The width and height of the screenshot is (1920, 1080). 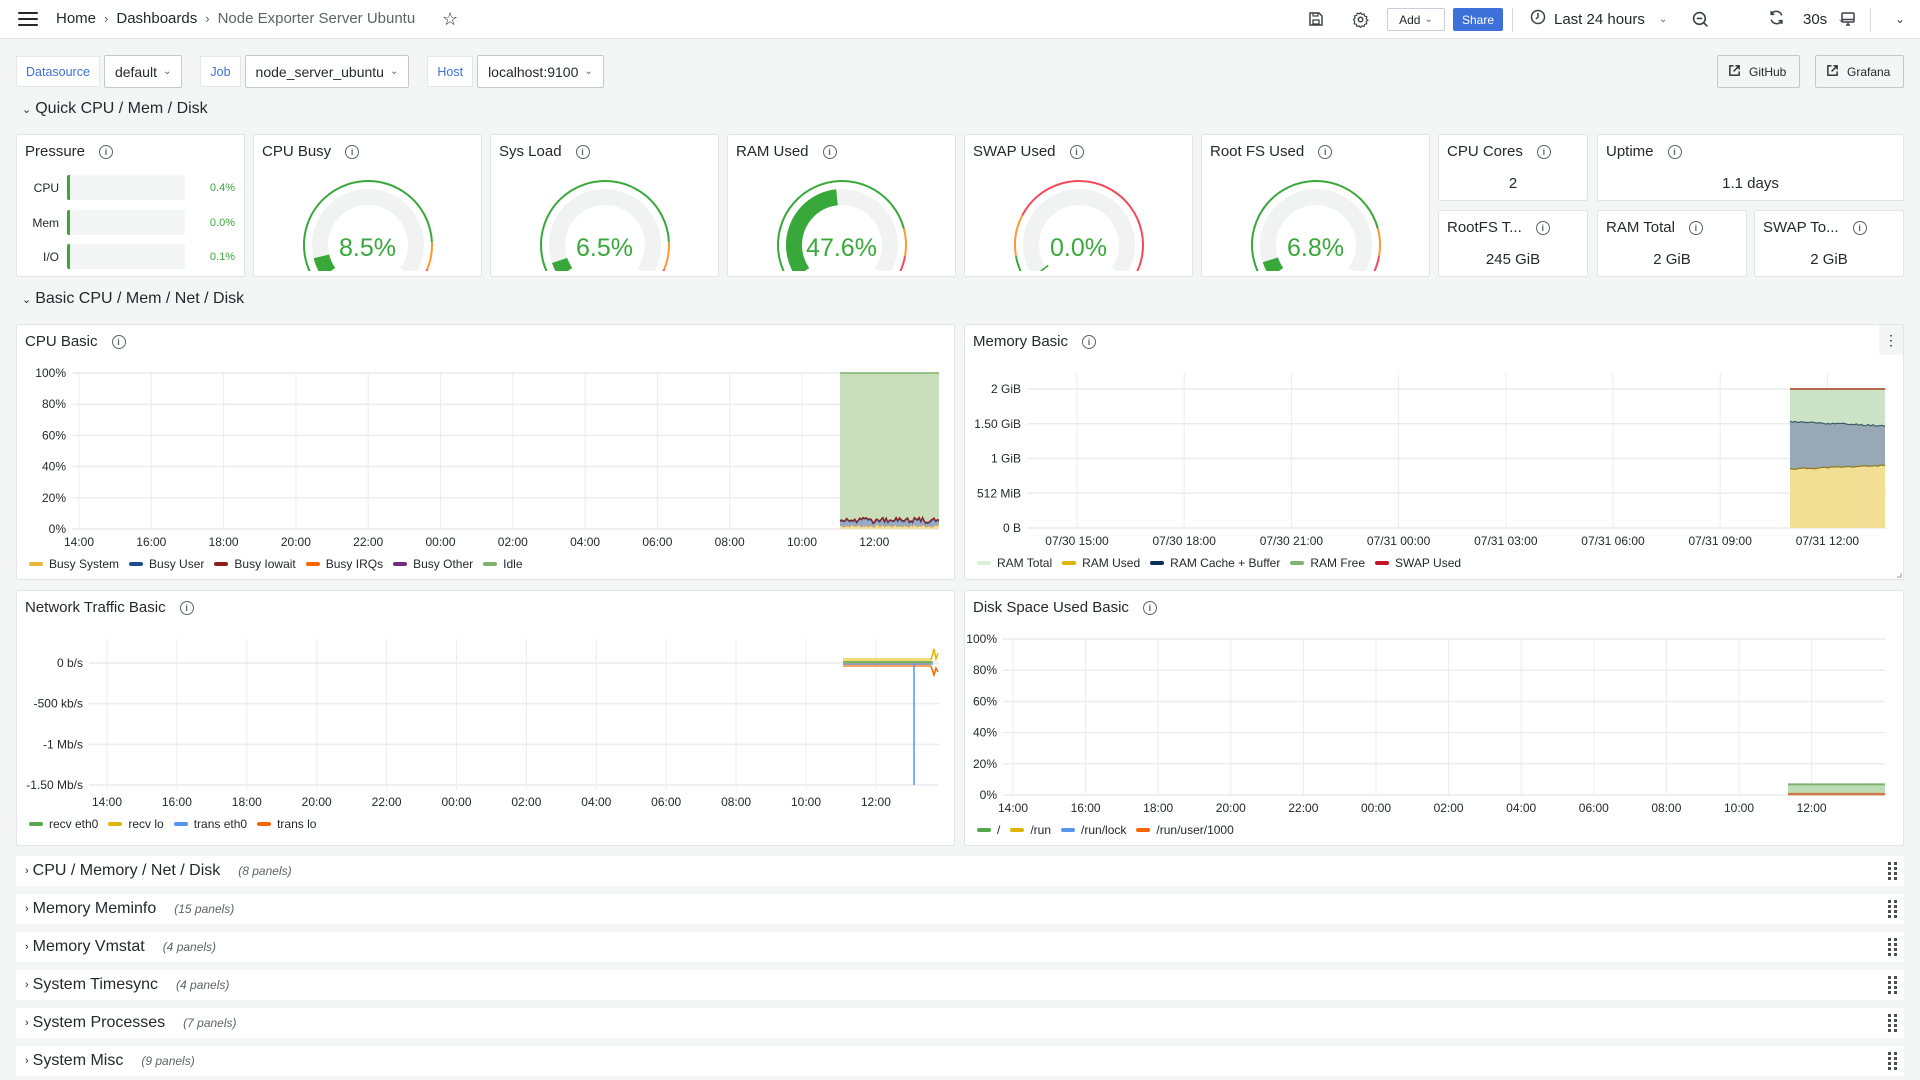 I want to click on legend-item: Busy User, so click(x=166, y=564).